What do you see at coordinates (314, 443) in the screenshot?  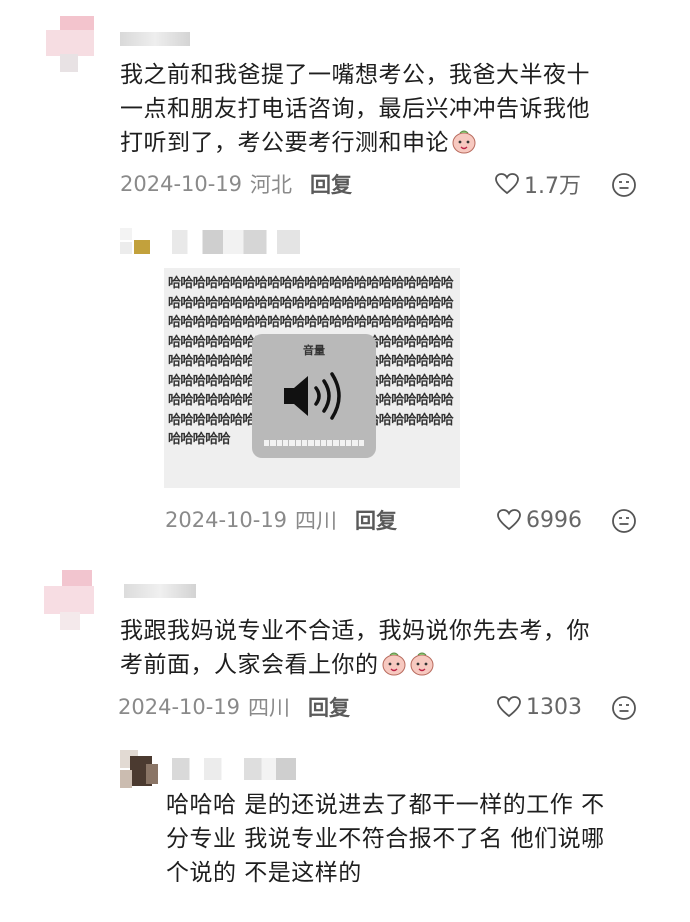 I see `volume-level-bar` at bounding box center [314, 443].